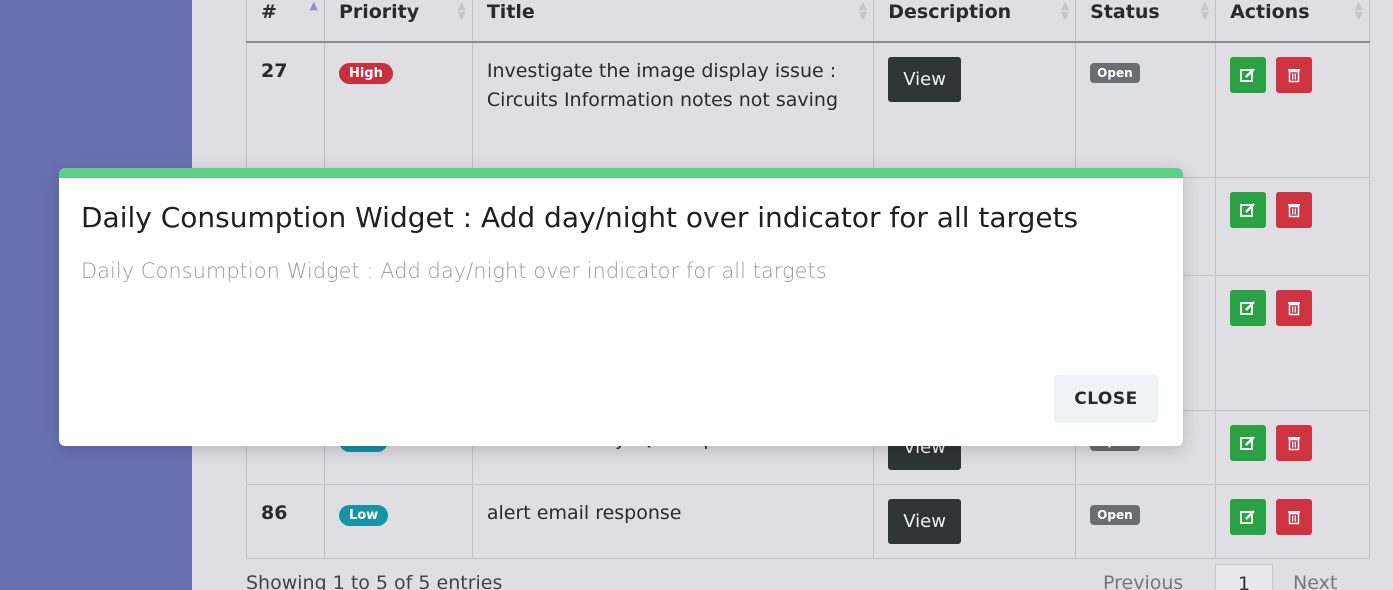 The width and height of the screenshot is (1393, 590). What do you see at coordinates (510, 12) in the screenshot?
I see `column-header-title-label: Title` at bounding box center [510, 12].